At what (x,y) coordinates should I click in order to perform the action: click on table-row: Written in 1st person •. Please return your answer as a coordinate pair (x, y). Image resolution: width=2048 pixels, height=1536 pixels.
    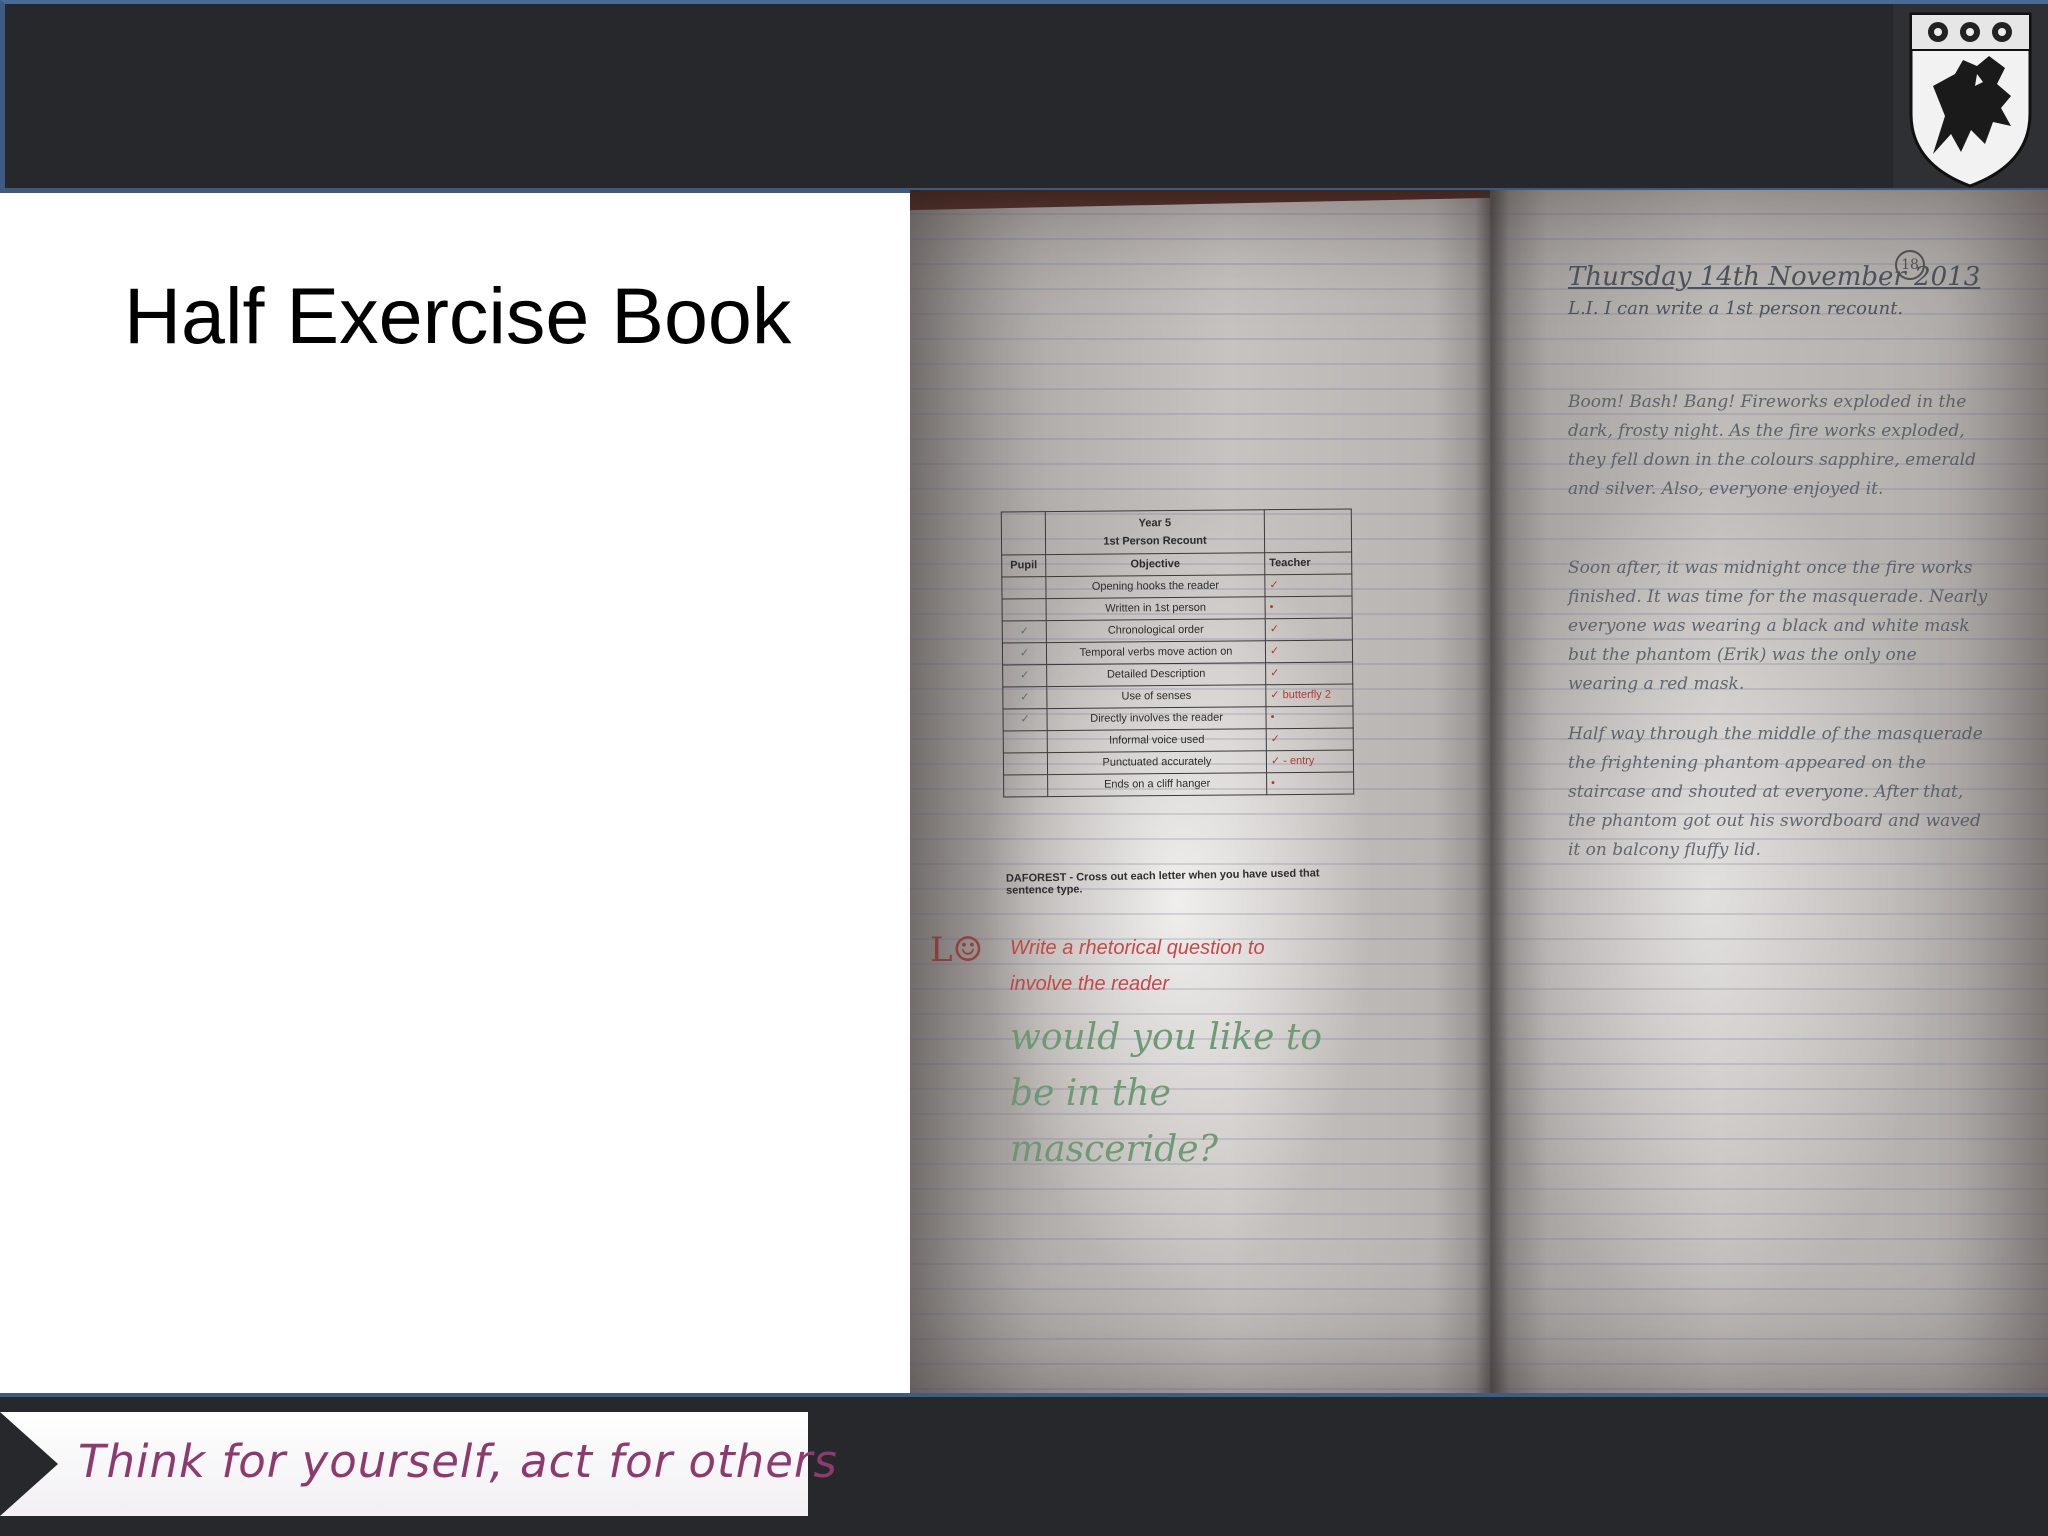
    Looking at the image, I should click on (1177, 608).